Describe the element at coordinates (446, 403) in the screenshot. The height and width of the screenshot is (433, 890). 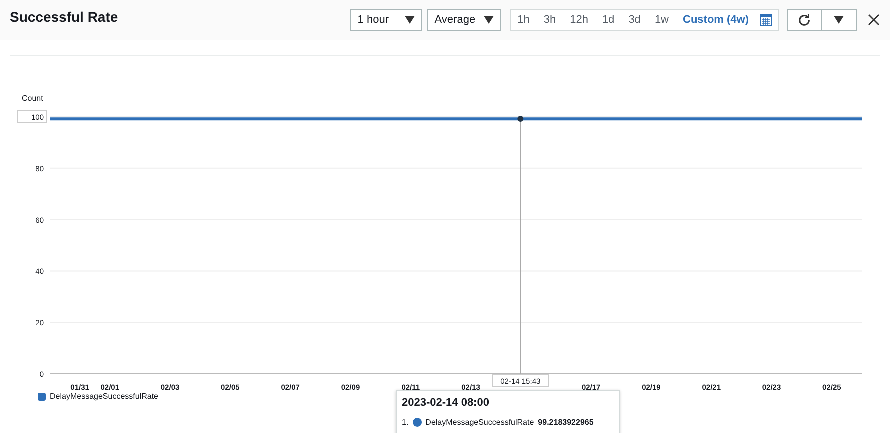
I see `tooltip-title: 2023-02-14 08:00` at that location.